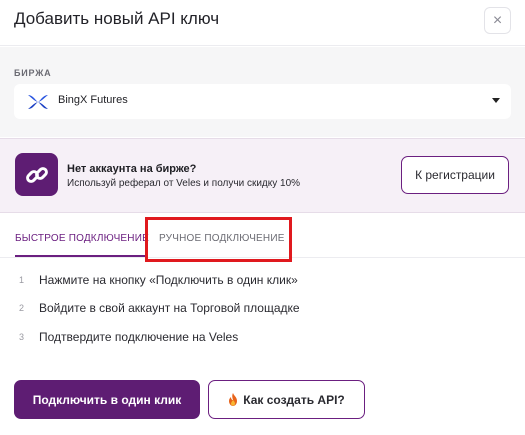 This screenshot has height=435, width=525. I want to click on exchange-label: БИРЖА, so click(33, 73).